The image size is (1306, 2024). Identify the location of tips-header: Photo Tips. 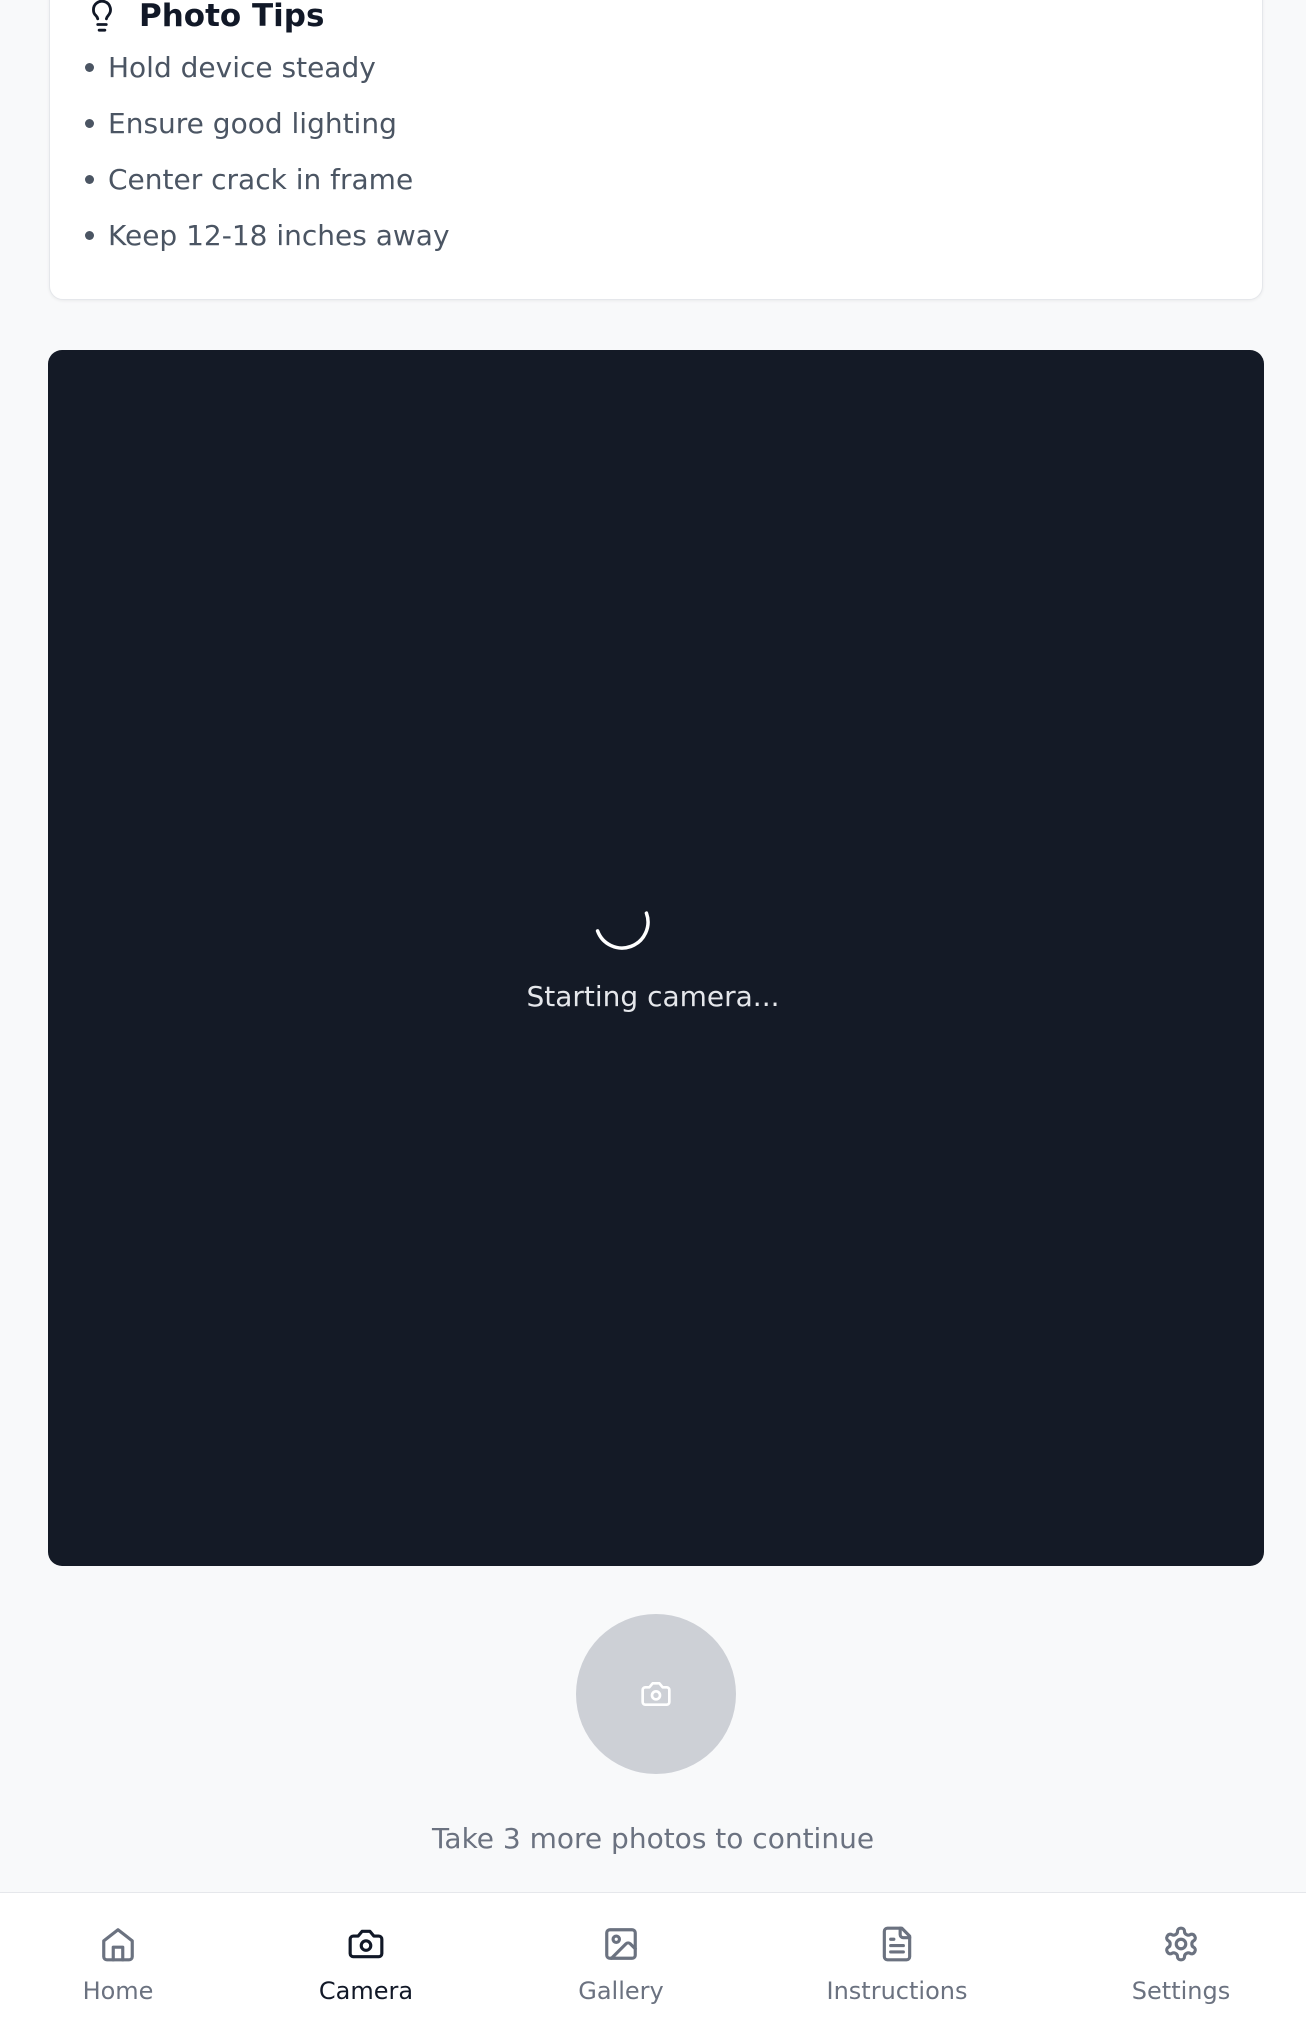
(204, 18).